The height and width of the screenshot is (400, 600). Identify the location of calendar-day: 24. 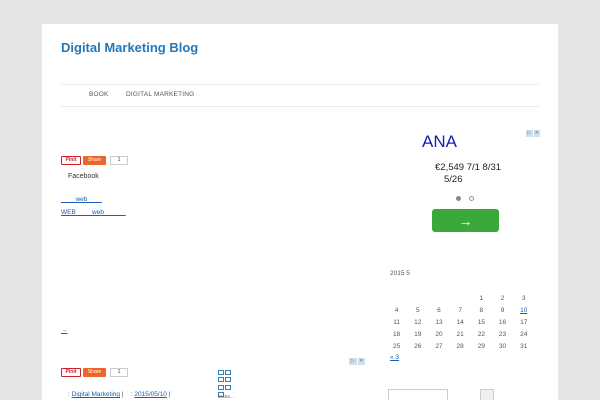
(524, 335).